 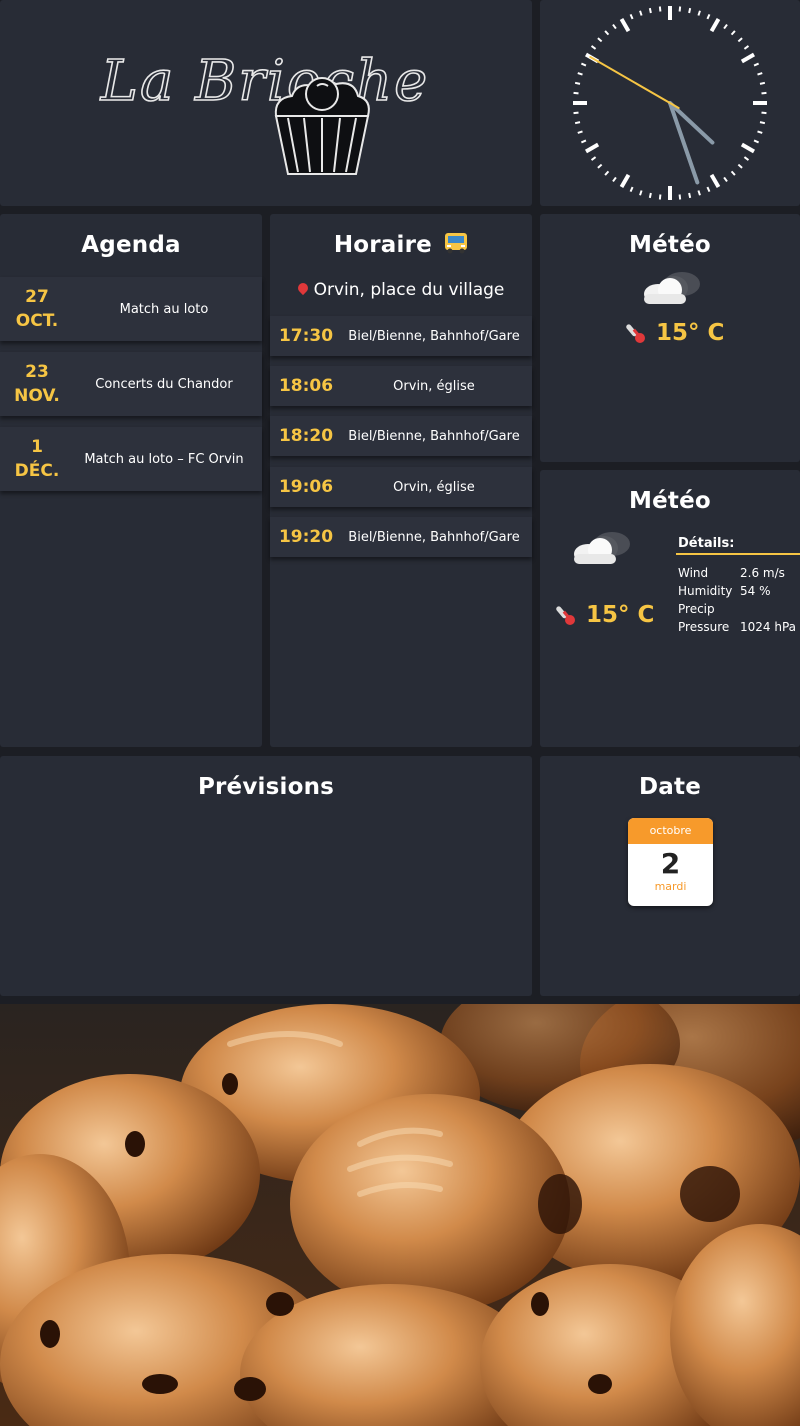 I want to click on agenda-label: Match au loto – FC Orvin, so click(x=164, y=459).